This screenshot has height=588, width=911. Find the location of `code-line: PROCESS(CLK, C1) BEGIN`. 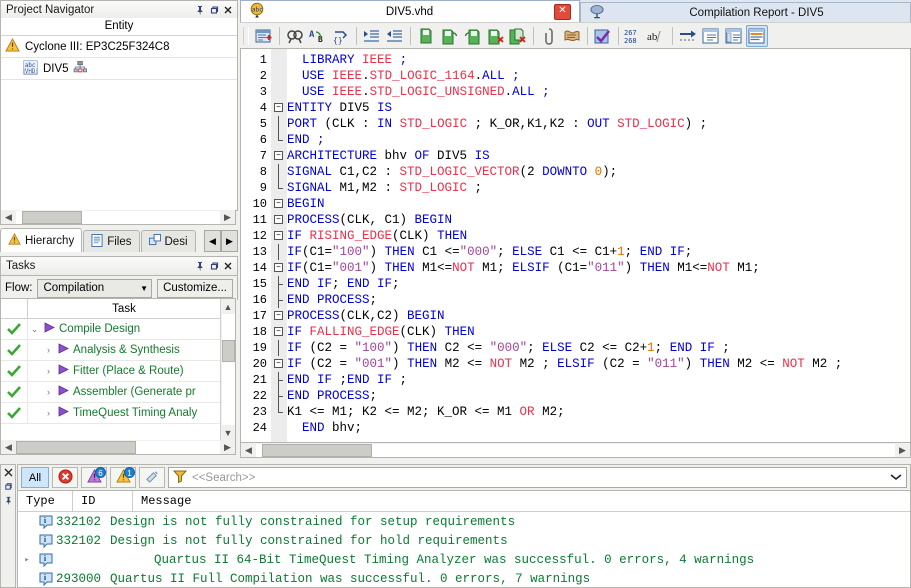

code-line: PROCESS(CLK, C1) BEGIN is located at coordinates (598, 220).